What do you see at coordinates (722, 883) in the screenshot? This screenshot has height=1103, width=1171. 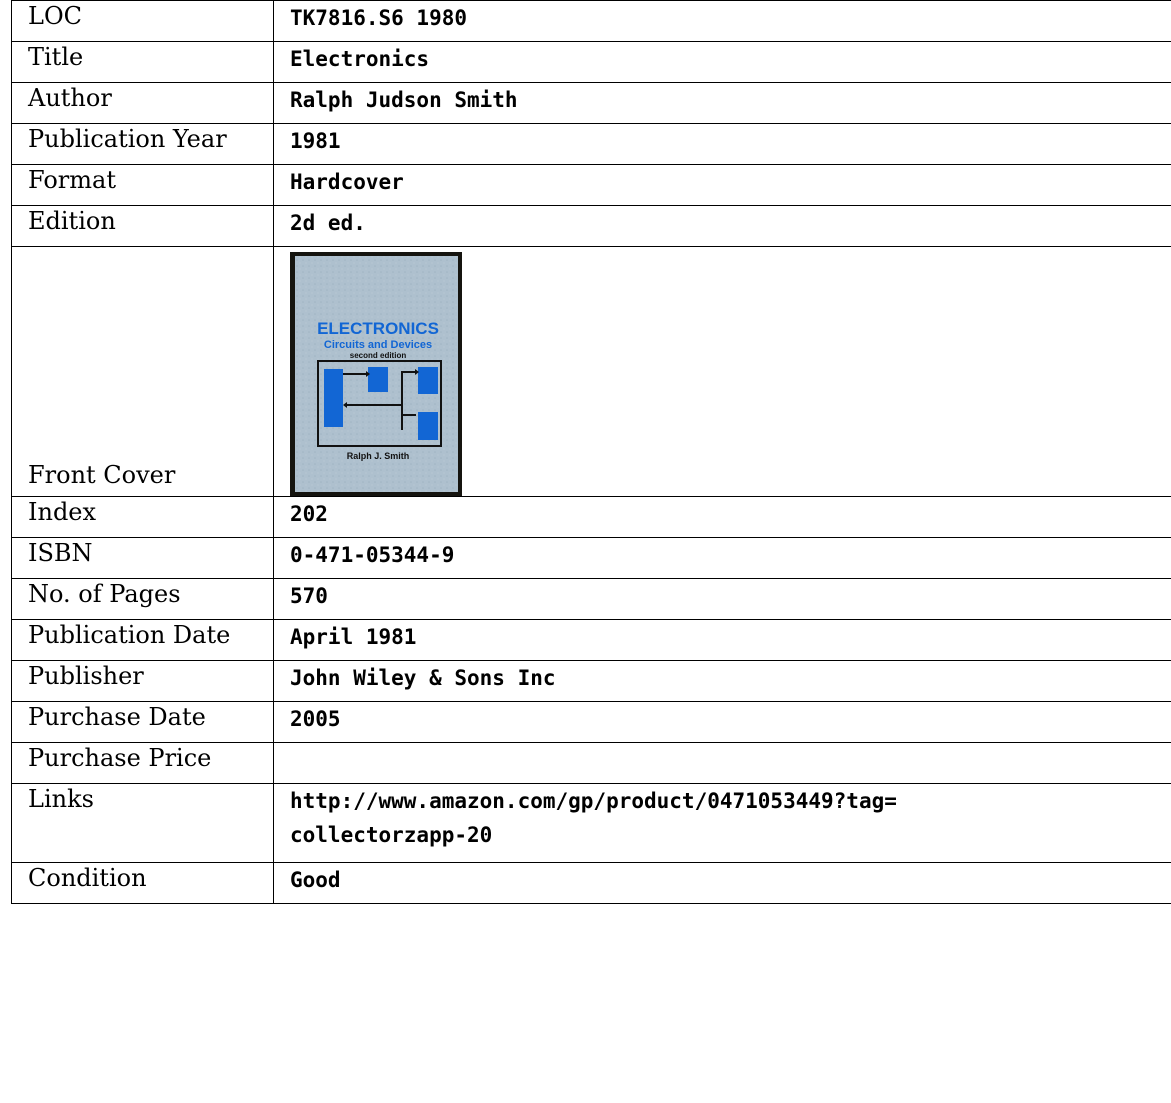 I see `value-condition: Good` at bounding box center [722, 883].